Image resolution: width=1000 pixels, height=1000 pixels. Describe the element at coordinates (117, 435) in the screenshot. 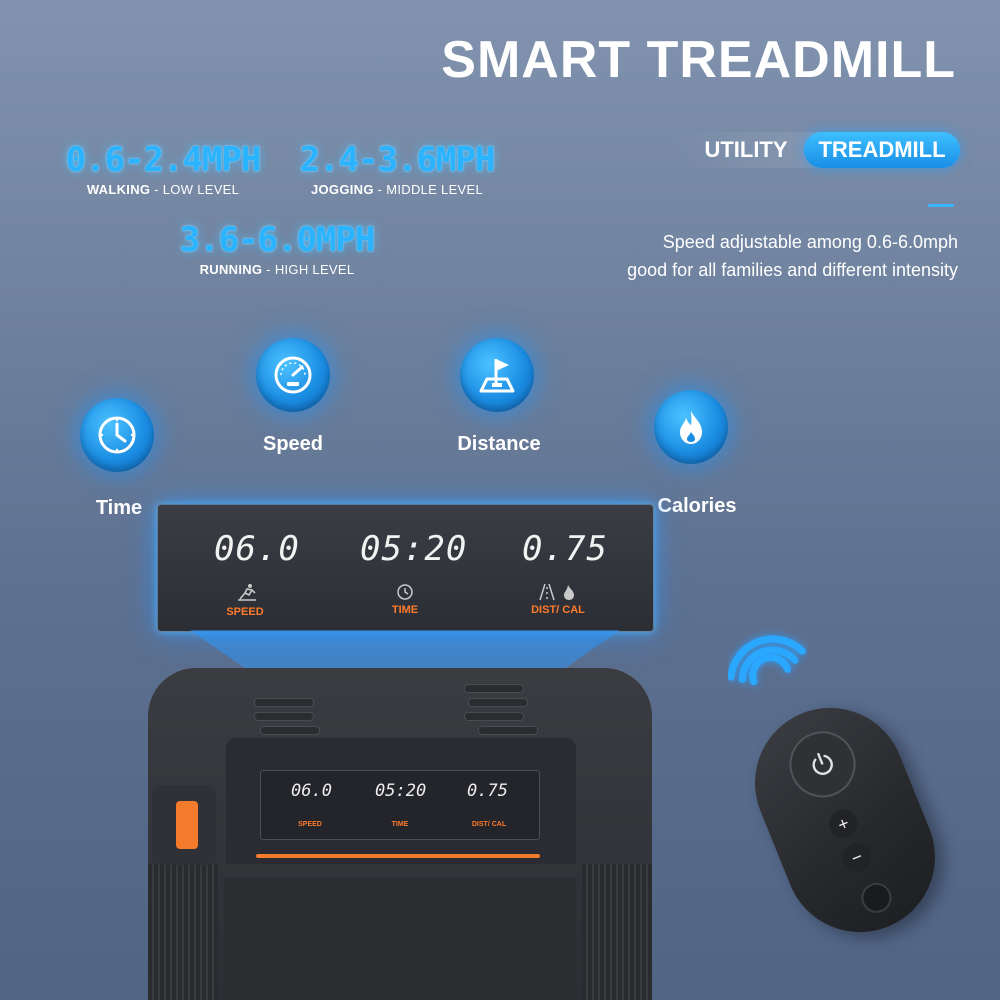

I see `clock-icon` at that location.